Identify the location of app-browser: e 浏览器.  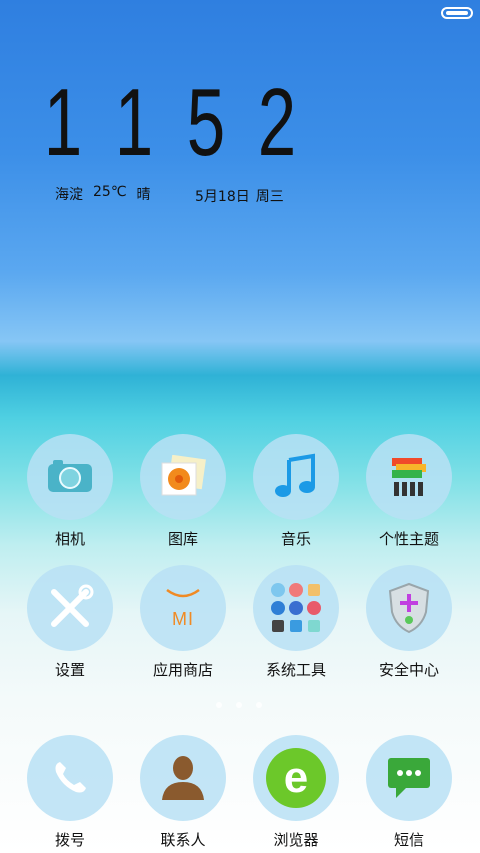
(296, 792).